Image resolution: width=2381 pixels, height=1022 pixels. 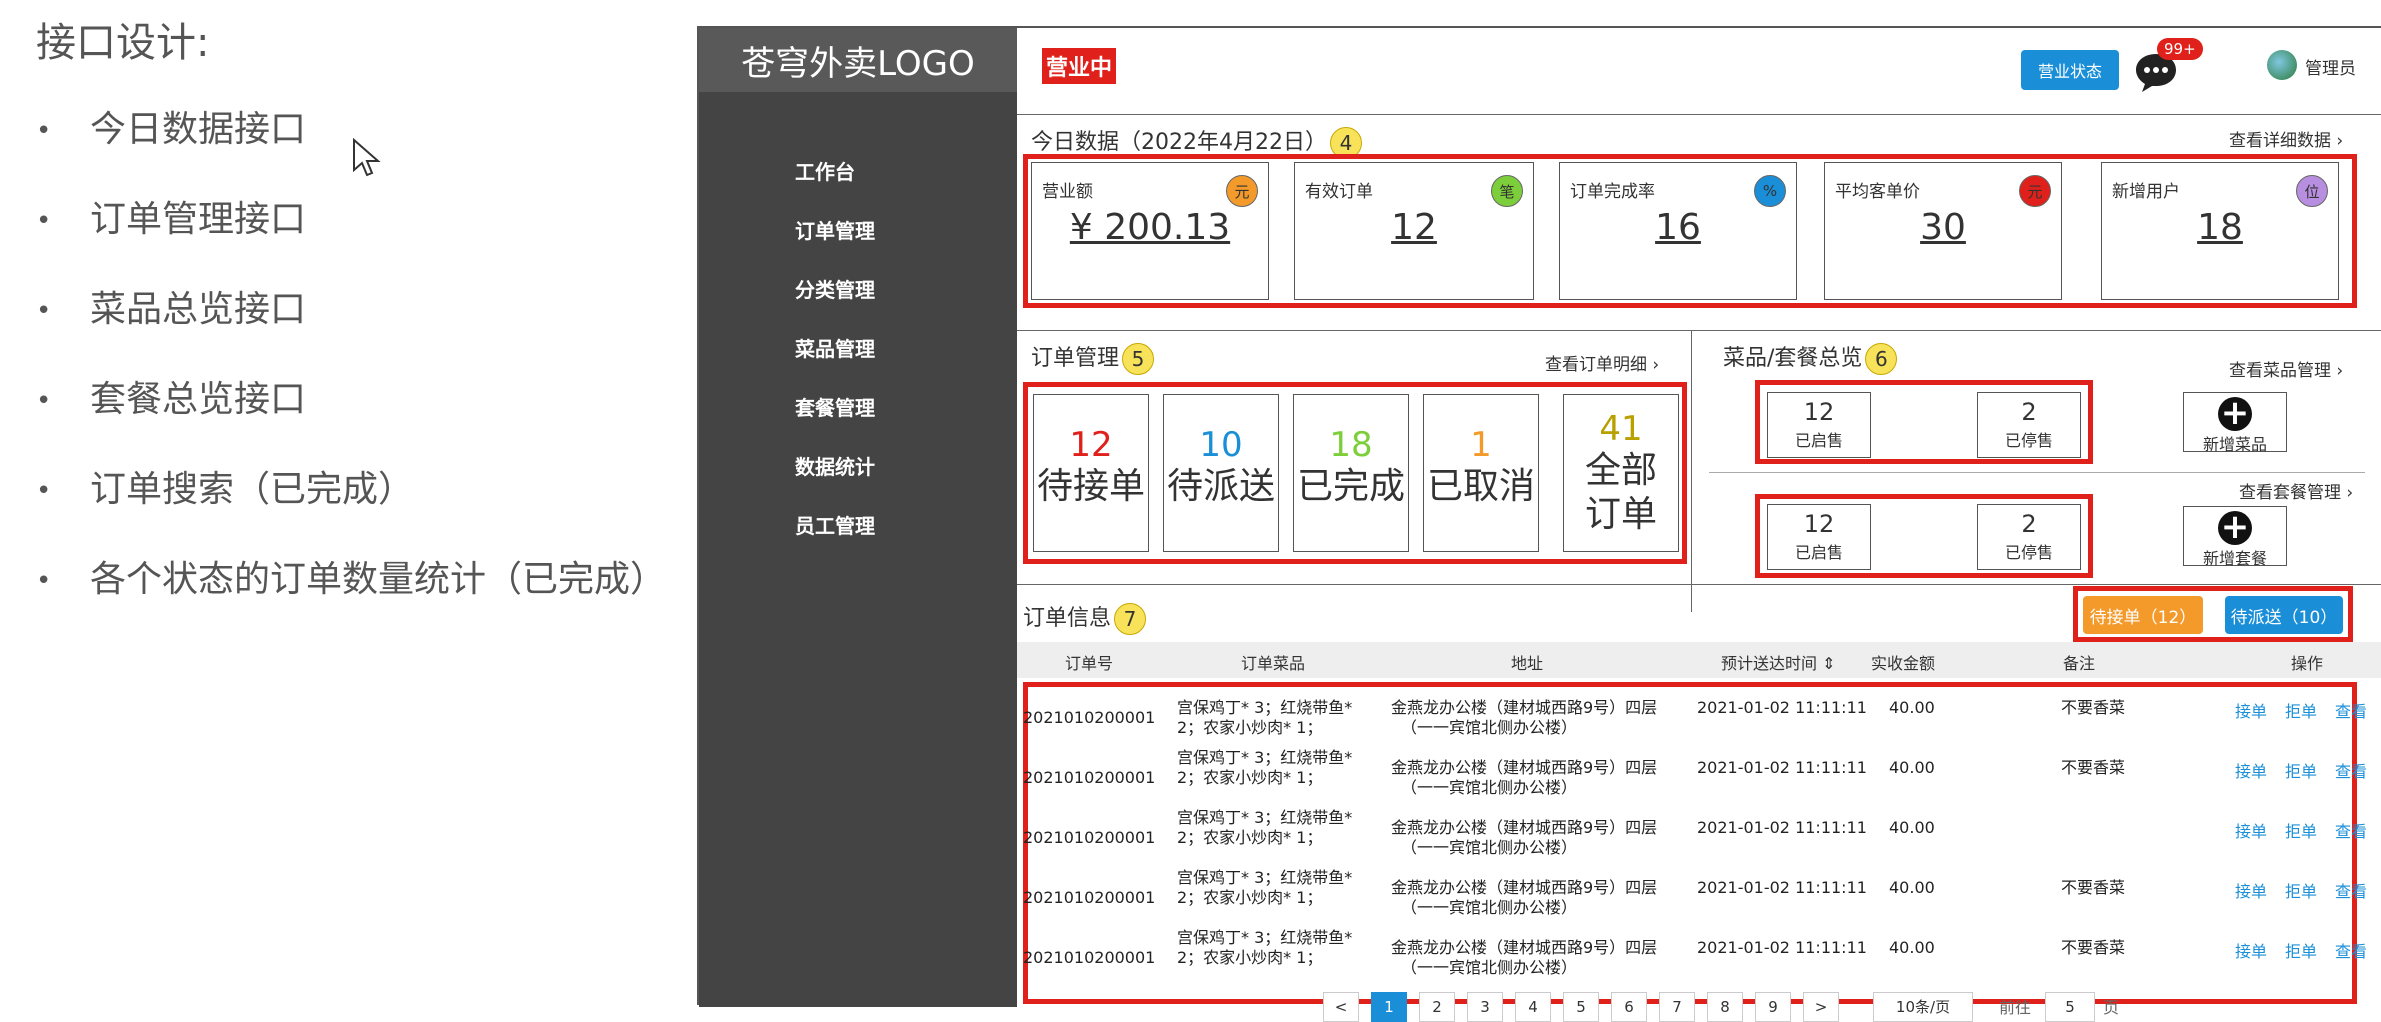 What do you see at coordinates (2234, 444) in the screenshot?
I see `add-label: 新增菜品` at bounding box center [2234, 444].